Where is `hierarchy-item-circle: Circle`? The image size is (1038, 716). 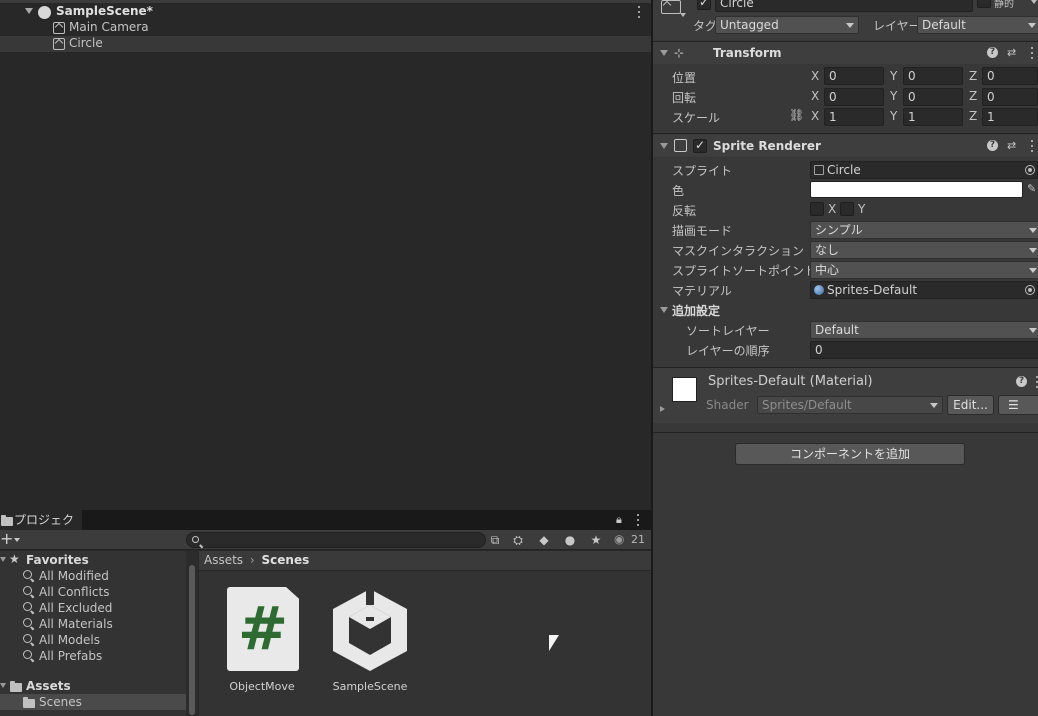 hierarchy-item-circle: Circle is located at coordinates (325, 44).